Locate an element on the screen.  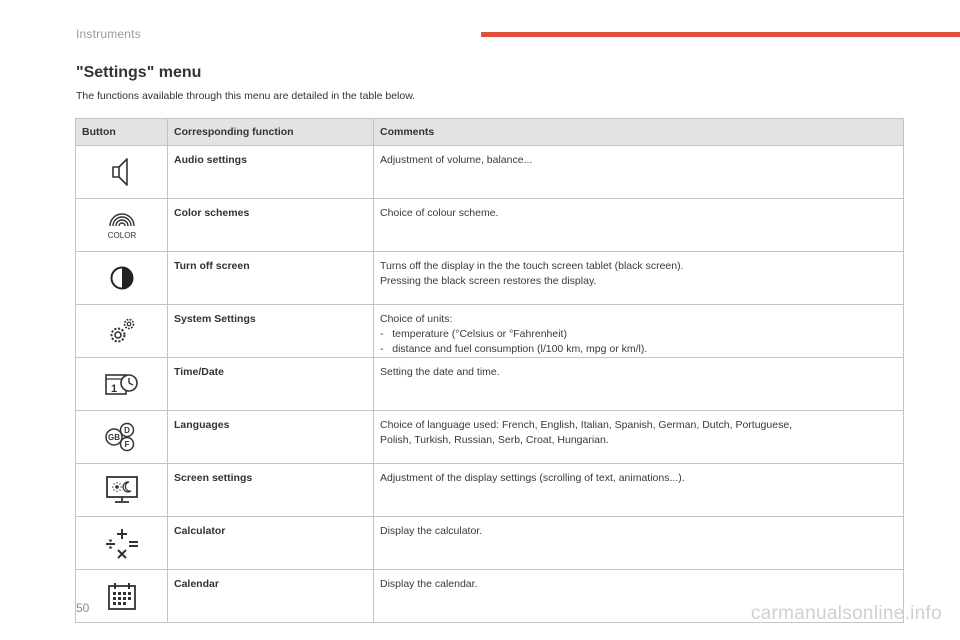
lang-label-gb: GB is located at coordinates (114, 437).